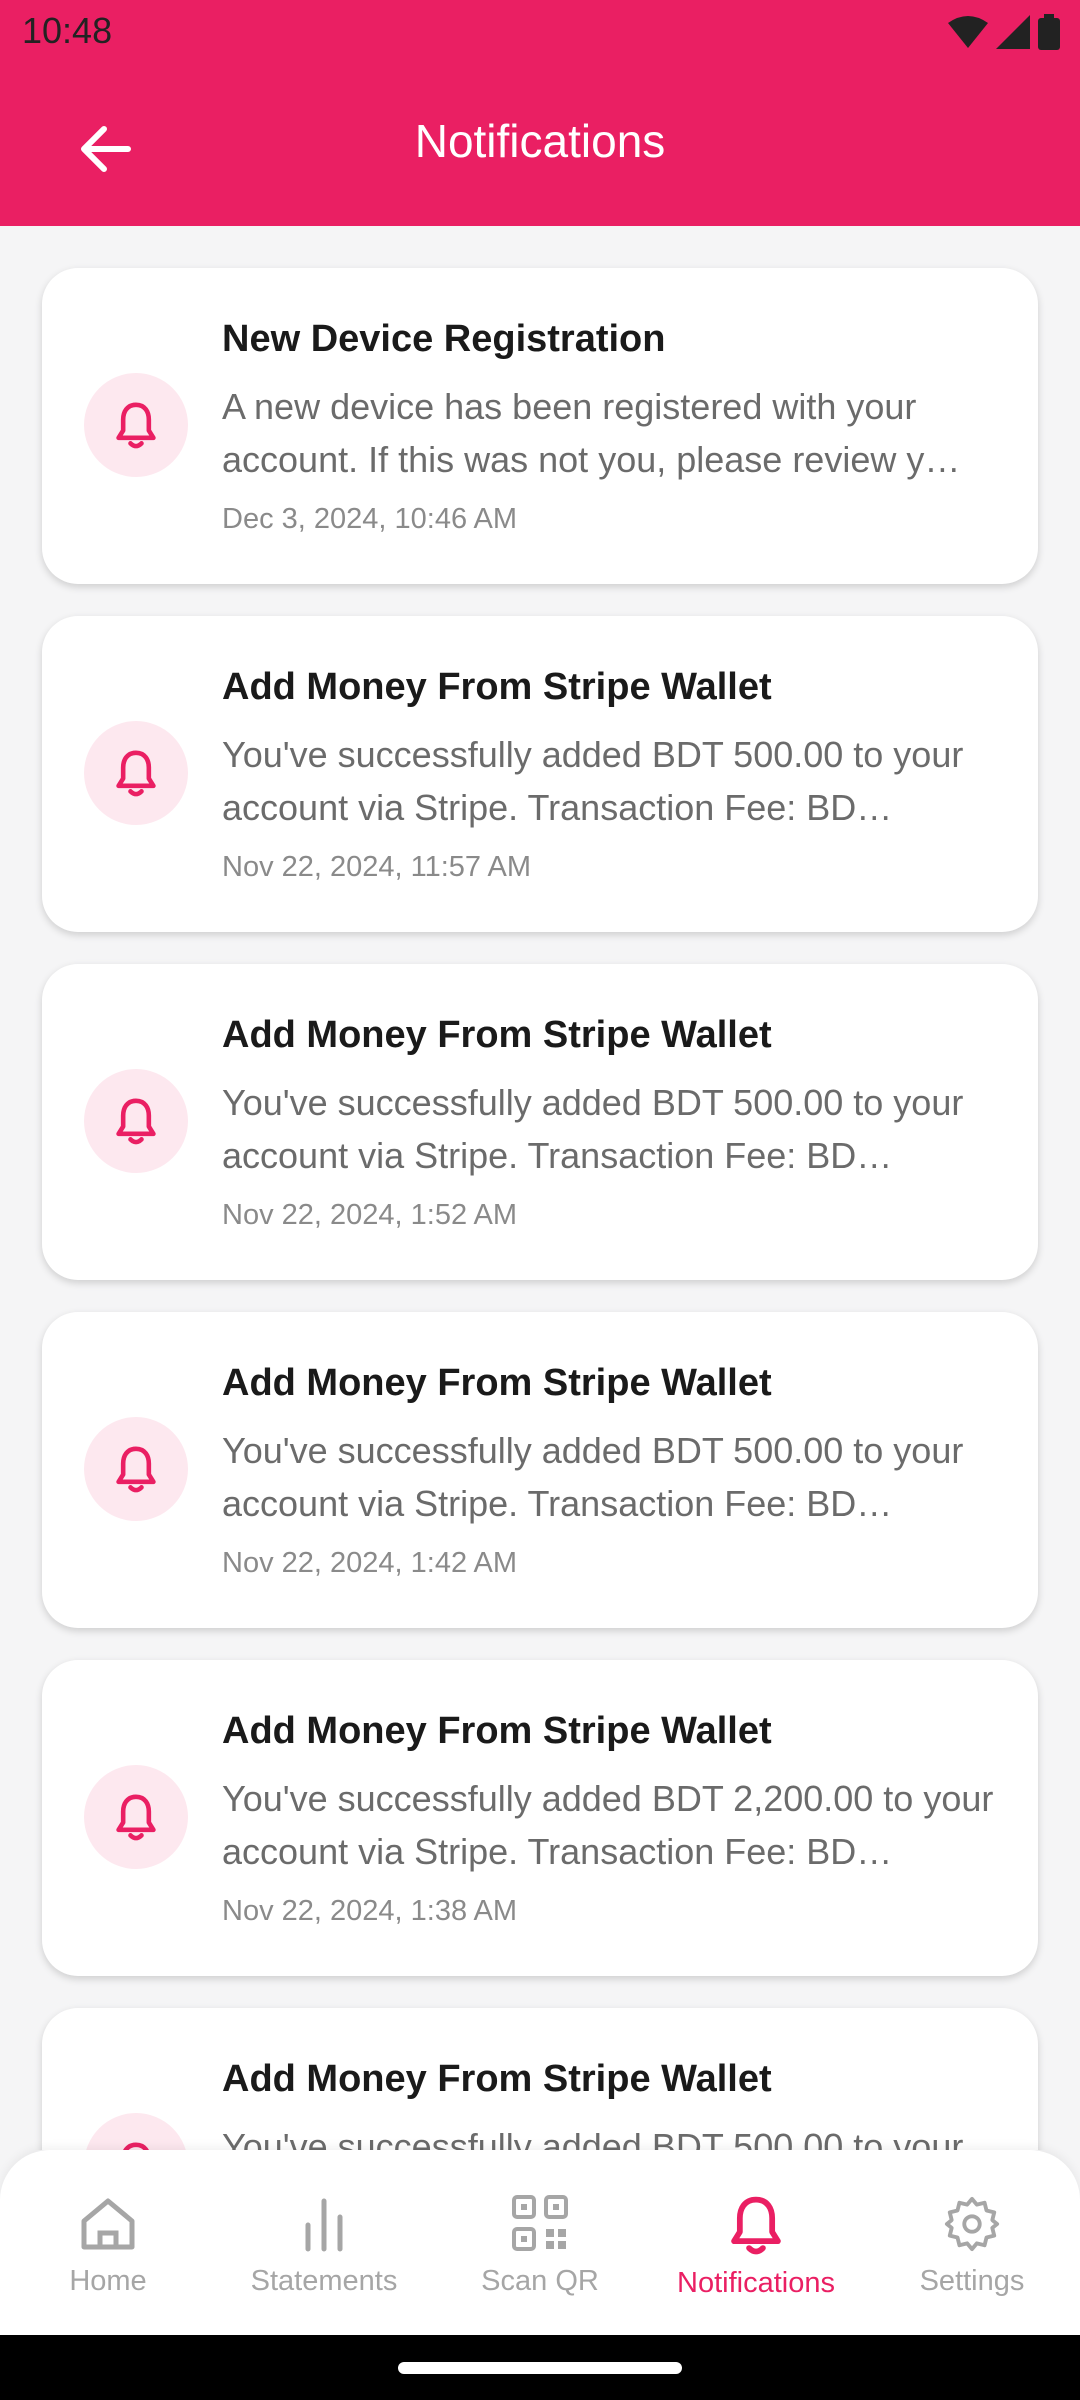  What do you see at coordinates (370, 1215) in the screenshot?
I see `notification-date: Nov 22, 2024, 1:52 AM` at bounding box center [370, 1215].